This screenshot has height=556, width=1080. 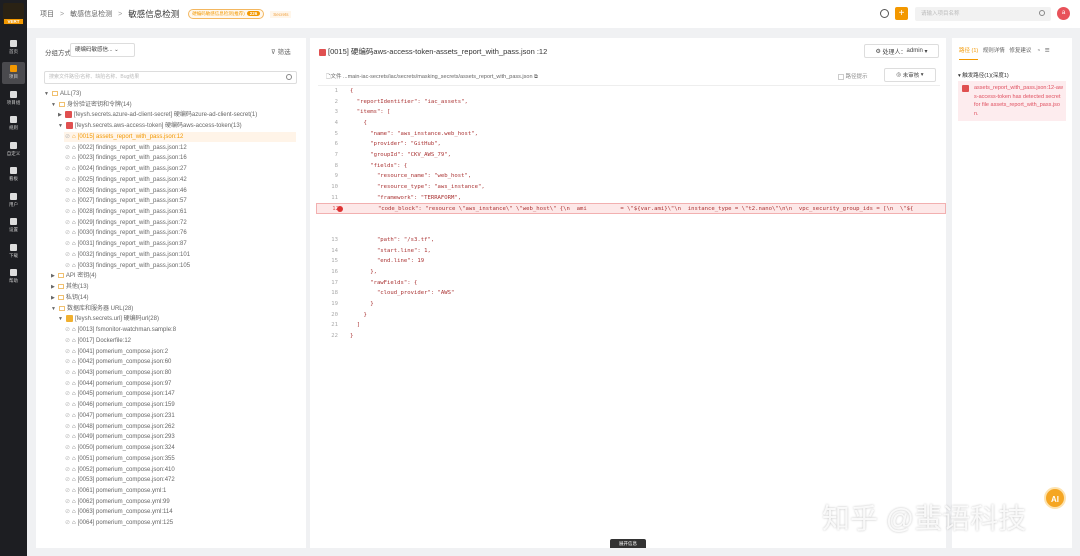 I want to click on assignee-select: ⚙ 处理人： admin ▾, so click(x=901, y=51).